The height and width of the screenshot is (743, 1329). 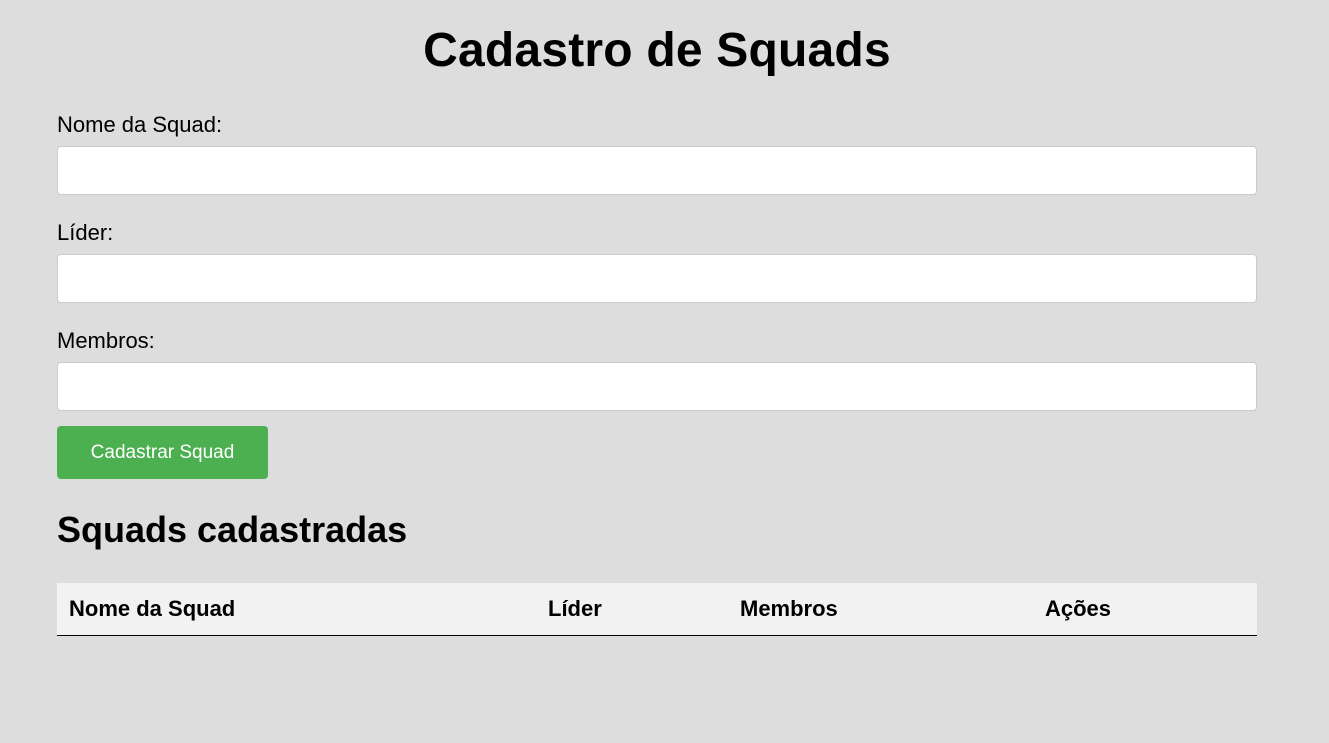 What do you see at coordinates (880, 609) in the screenshot?
I see `column-header-members: Membros` at bounding box center [880, 609].